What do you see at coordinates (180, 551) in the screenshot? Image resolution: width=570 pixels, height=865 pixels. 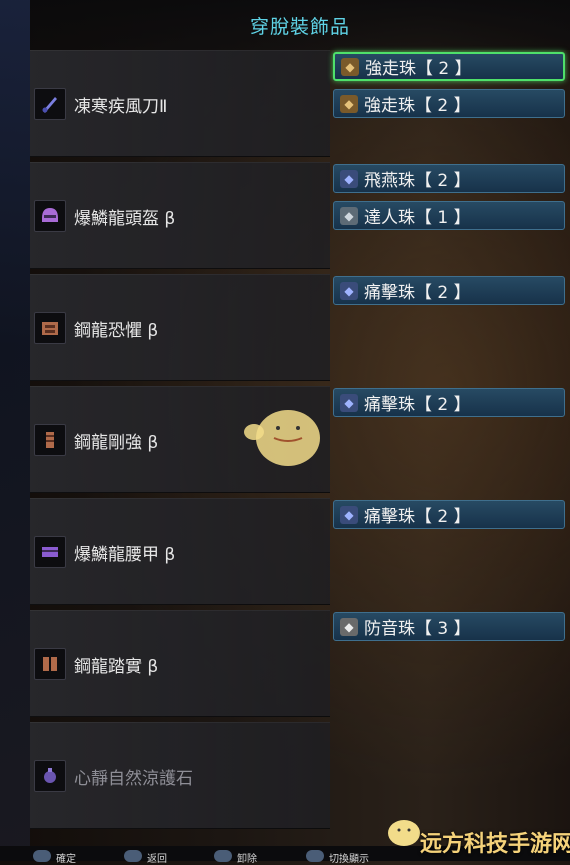 I see `equipment-row-waist: 爆鱗龍腰甲 β` at bounding box center [180, 551].